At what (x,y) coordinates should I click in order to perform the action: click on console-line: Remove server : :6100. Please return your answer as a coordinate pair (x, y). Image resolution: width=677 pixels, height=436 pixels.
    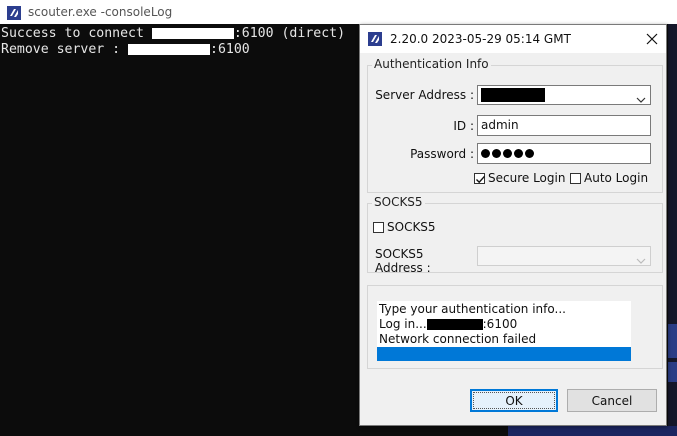
    Looking at the image, I should click on (125, 50).